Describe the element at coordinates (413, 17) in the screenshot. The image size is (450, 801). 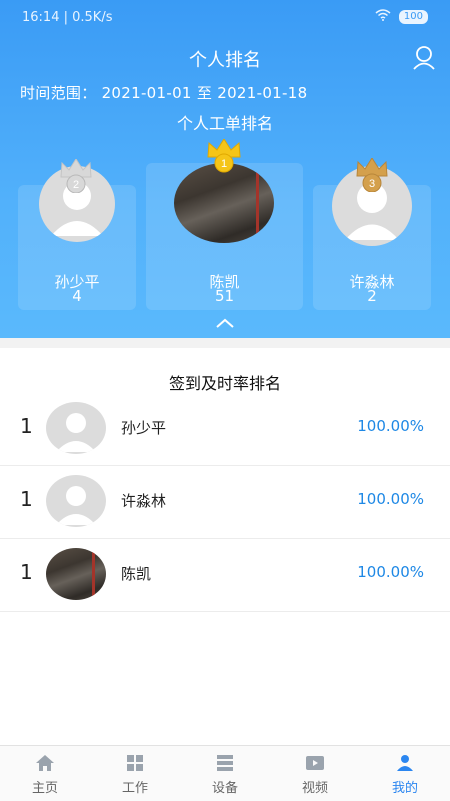
I see `battery-icon: 100` at that location.